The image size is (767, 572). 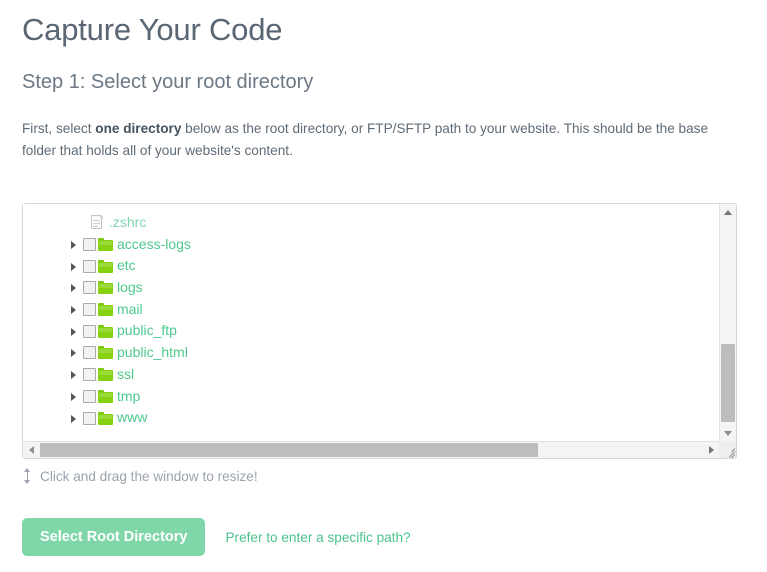 I want to click on tree-node-label: public_ftp, so click(x=147, y=331).